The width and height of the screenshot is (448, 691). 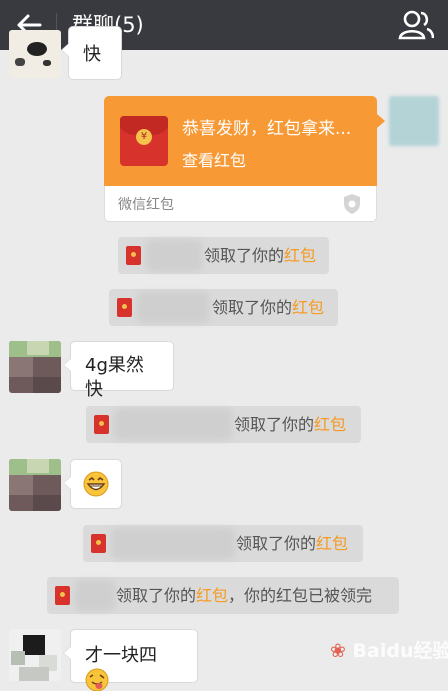 I want to click on system-notice: 领取了你的红包，你的红包已被领完, so click(x=223, y=595).